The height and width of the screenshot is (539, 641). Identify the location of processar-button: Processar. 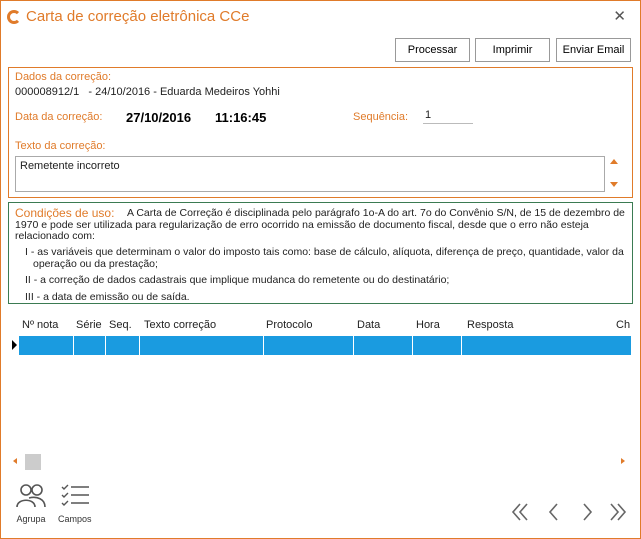
(432, 50).